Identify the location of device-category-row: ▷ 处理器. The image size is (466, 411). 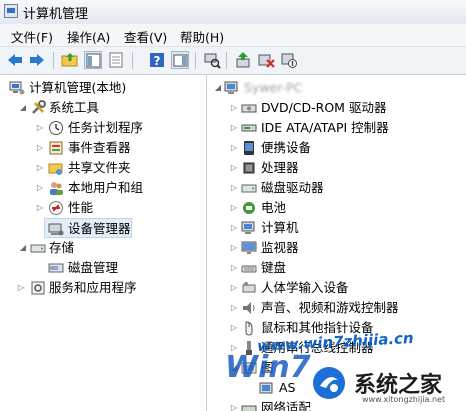
(338, 168).